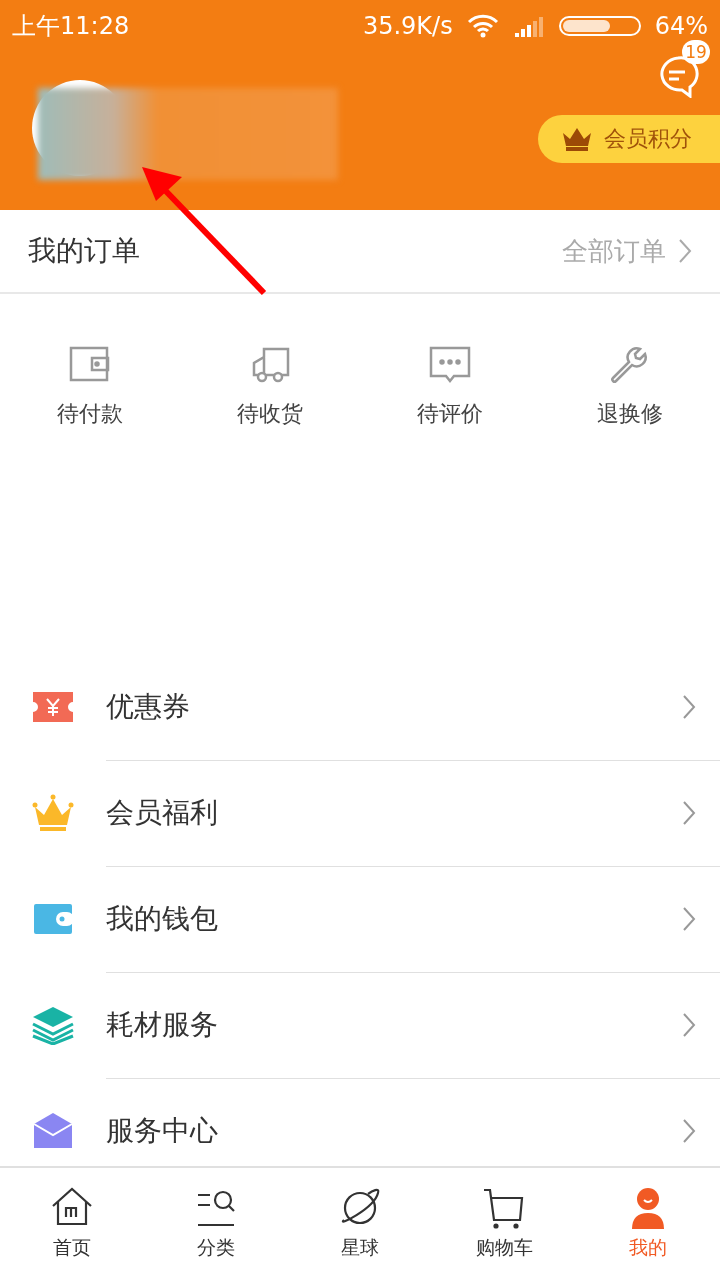 The image size is (720, 1280). Describe the element at coordinates (450, 365) in the screenshot. I see `chat-icon` at that location.